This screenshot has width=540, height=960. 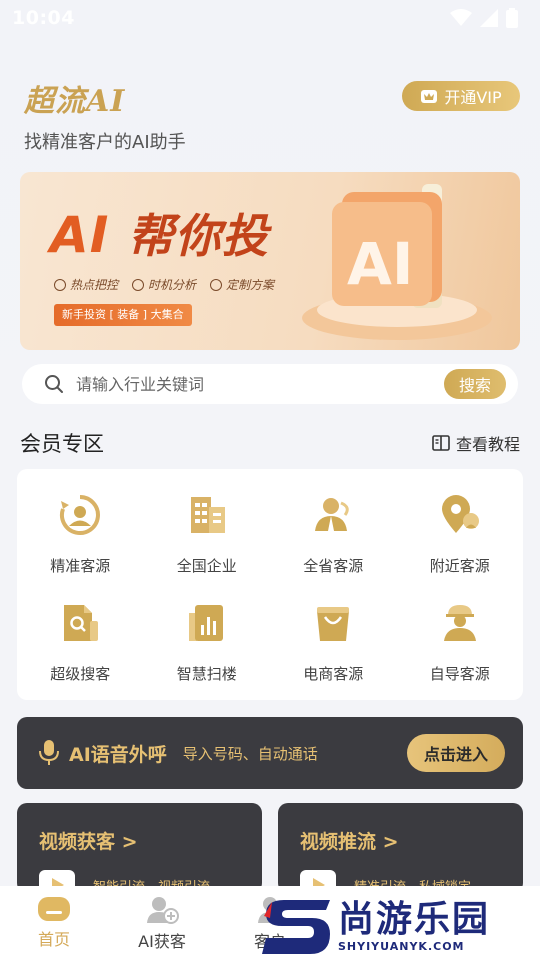 What do you see at coordinates (461, 17) in the screenshot?
I see `wifi-icon` at bounding box center [461, 17].